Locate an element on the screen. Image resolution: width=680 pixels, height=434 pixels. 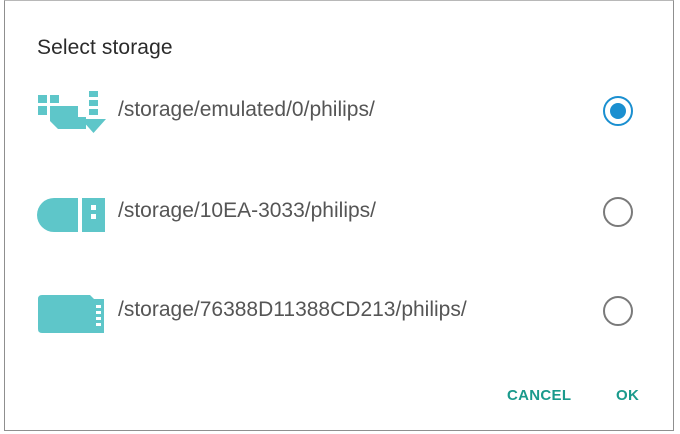
storage-option-sd-card: /storage/76388D11388CD213/philips/ is located at coordinates (339, 311).